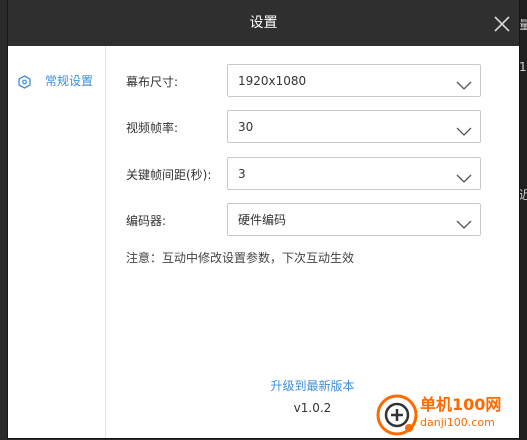  I want to click on dialog-titlebar: 设置, so click(263, 23).